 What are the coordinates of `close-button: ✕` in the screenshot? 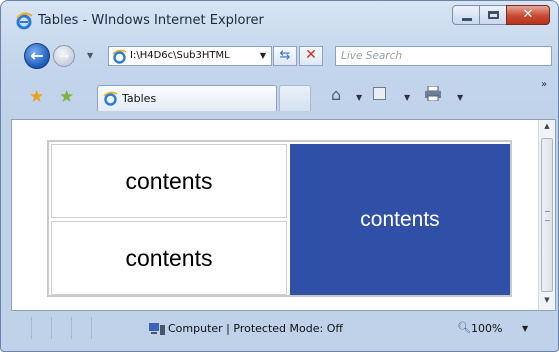 It's located at (528, 15).